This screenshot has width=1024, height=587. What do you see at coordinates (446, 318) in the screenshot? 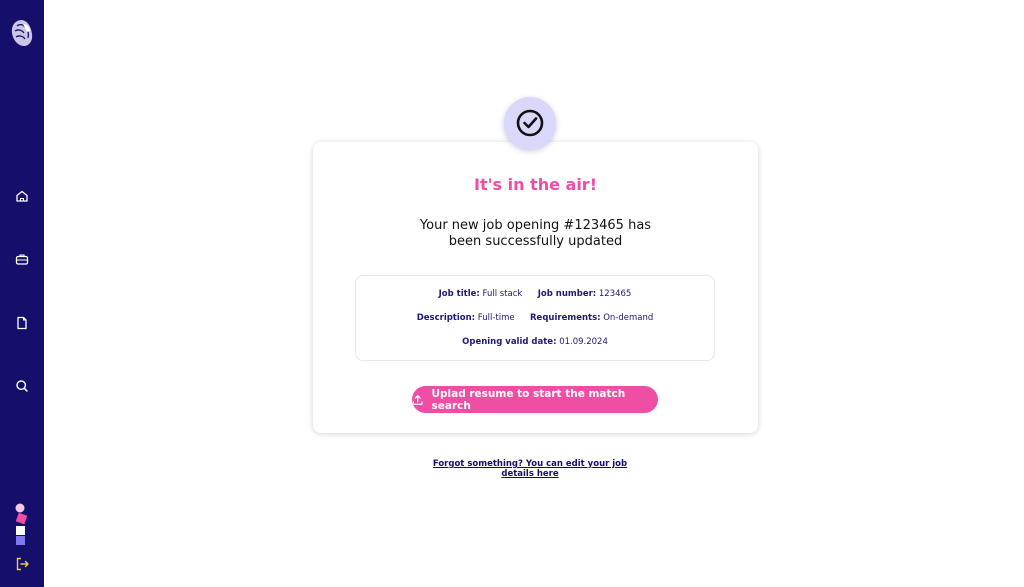
I see `description-label: Description:` at bounding box center [446, 318].